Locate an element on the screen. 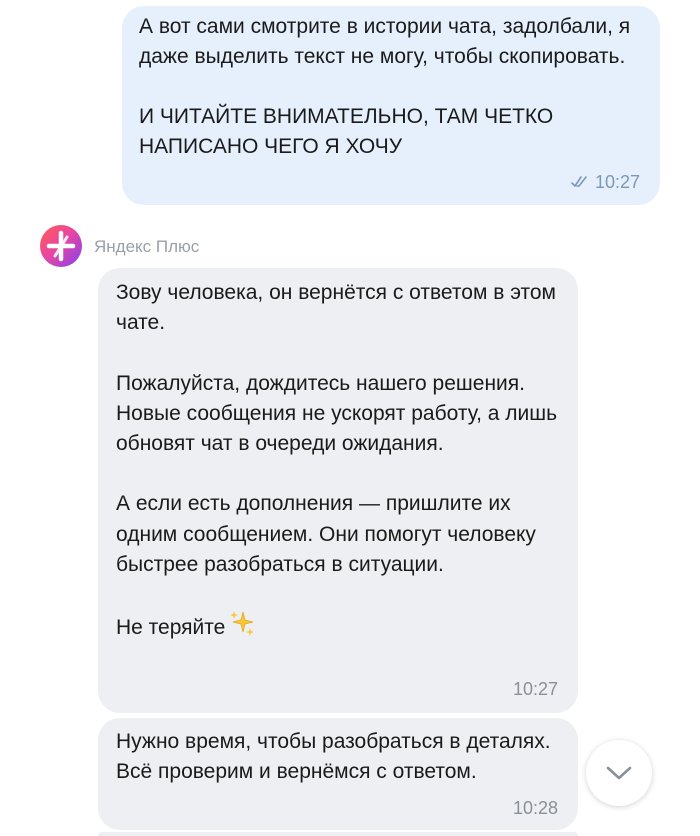  double-check-icon is located at coordinates (579, 181).